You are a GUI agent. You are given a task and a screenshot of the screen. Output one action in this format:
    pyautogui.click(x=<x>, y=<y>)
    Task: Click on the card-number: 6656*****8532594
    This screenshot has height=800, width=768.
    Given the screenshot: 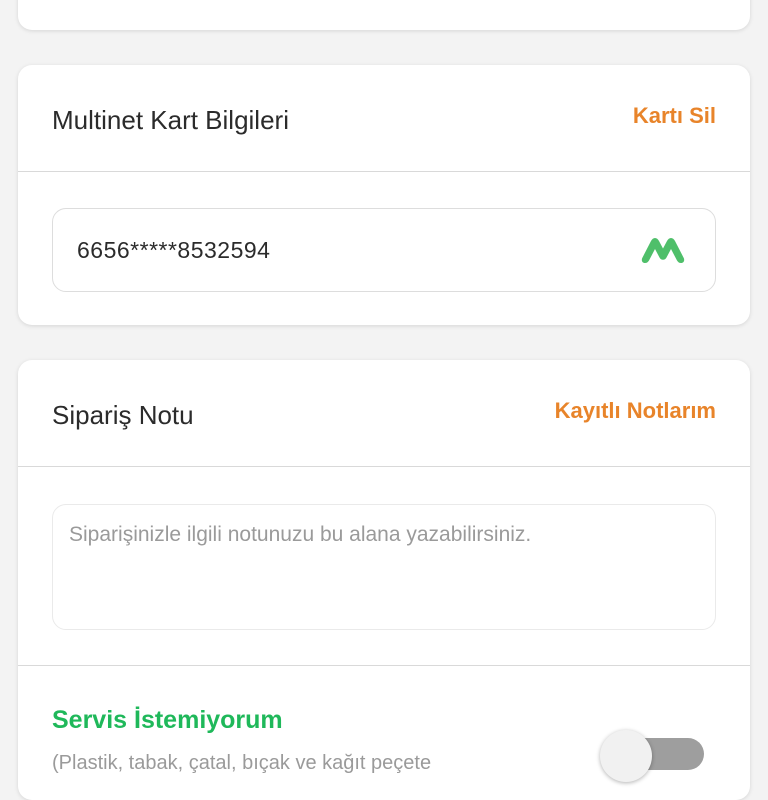 What is the action you would take?
    pyautogui.click(x=174, y=250)
    